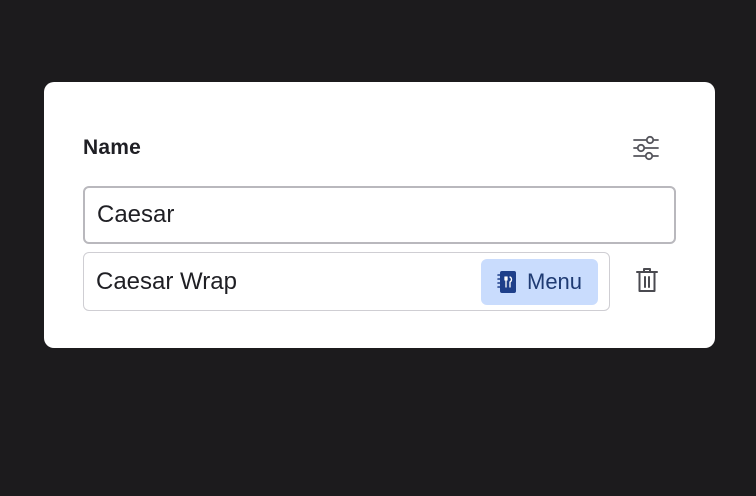  I want to click on sliders-icon, so click(646, 150).